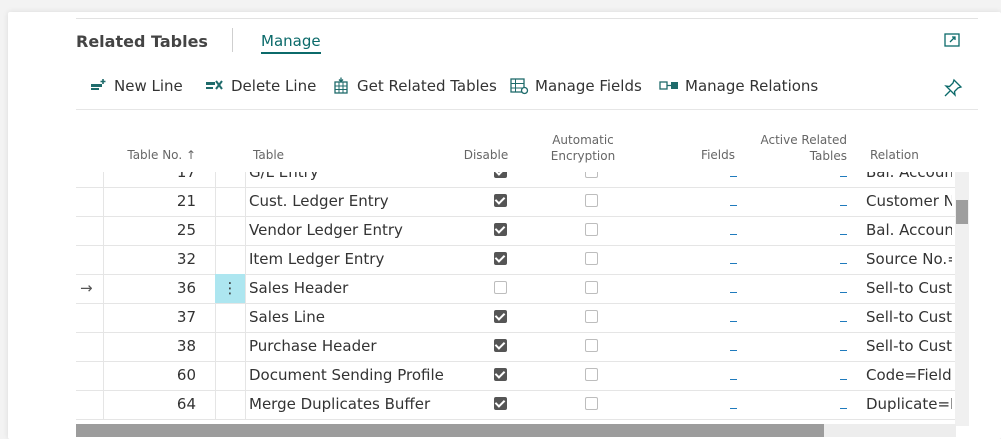  I want to click on cell-table-no: 32, so click(166, 259).